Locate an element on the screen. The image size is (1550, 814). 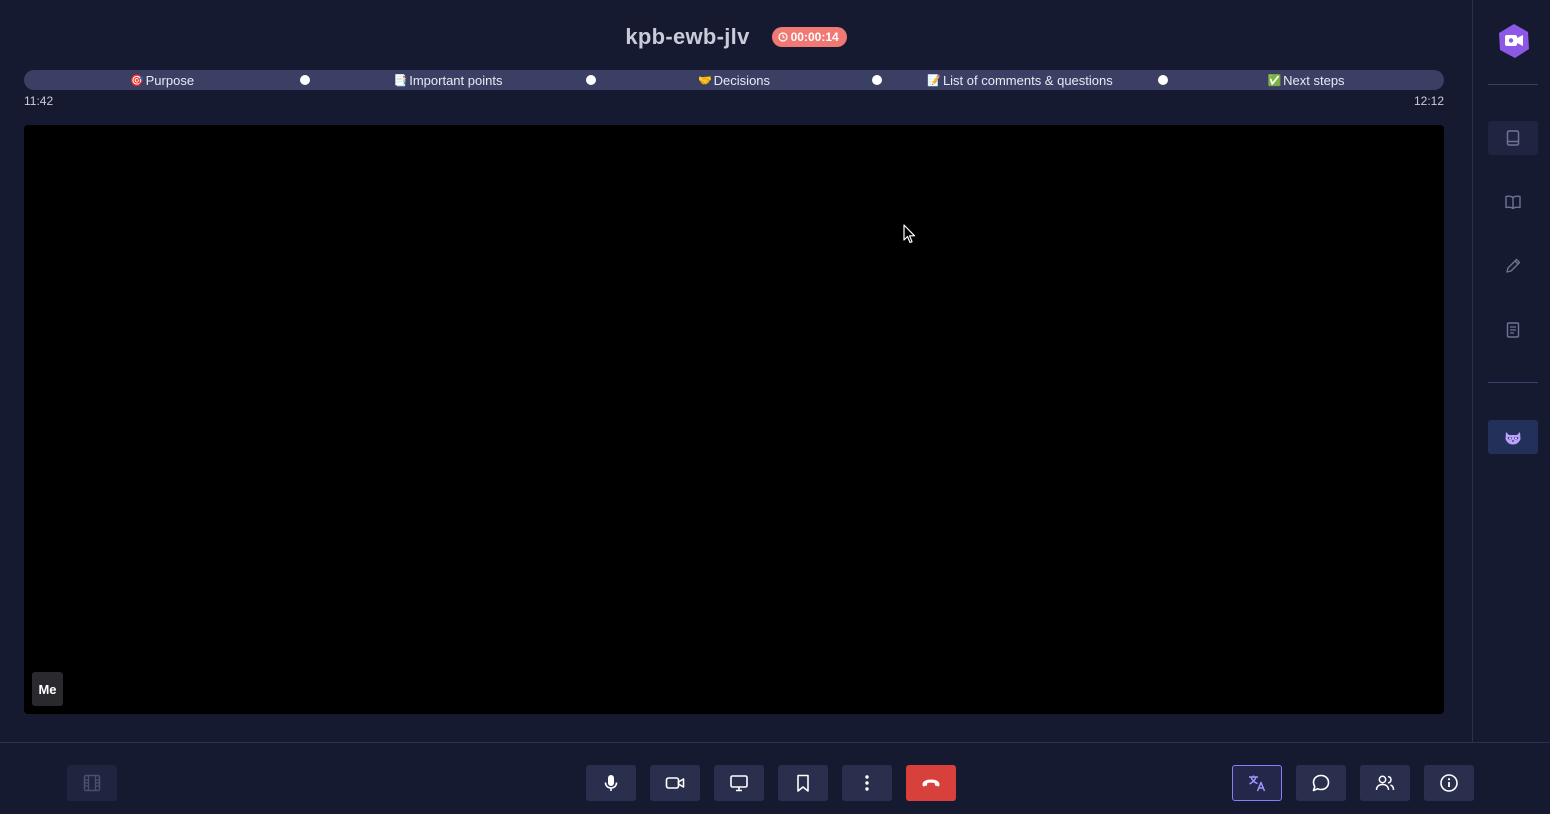
agenda-item-next-steps: ✅ Next steps is located at coordinates (1306, 80).